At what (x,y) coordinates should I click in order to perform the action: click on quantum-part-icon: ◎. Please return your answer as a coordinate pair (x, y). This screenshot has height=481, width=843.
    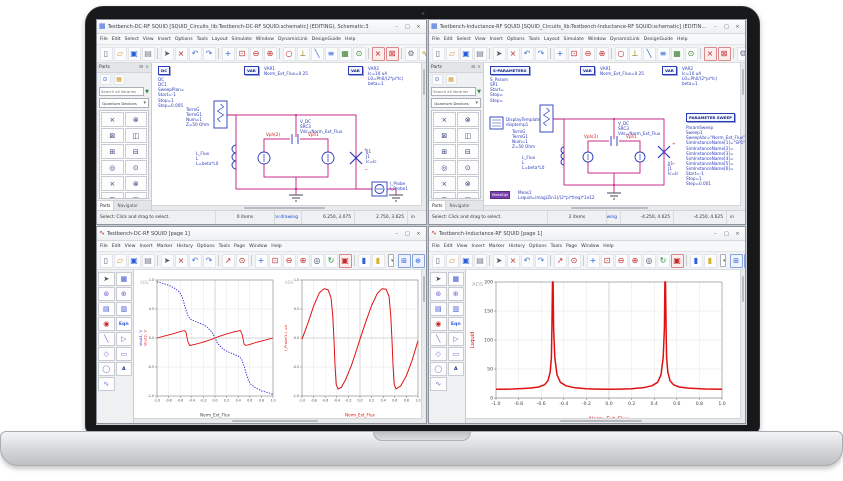
    Looking at the image, I should click on (112, 167).